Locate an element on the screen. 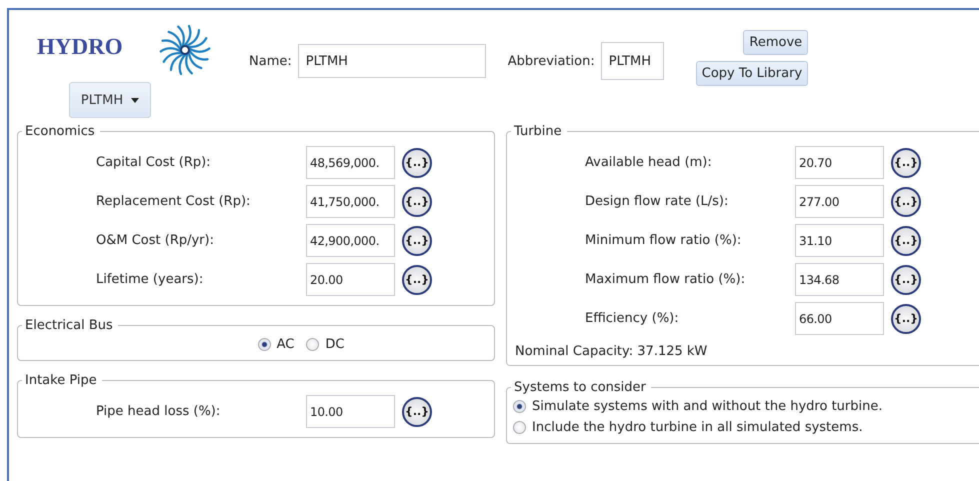 The height and width of the screenshot is (481, 979). value-field: 31.10 is located at coordinates (839, 240).